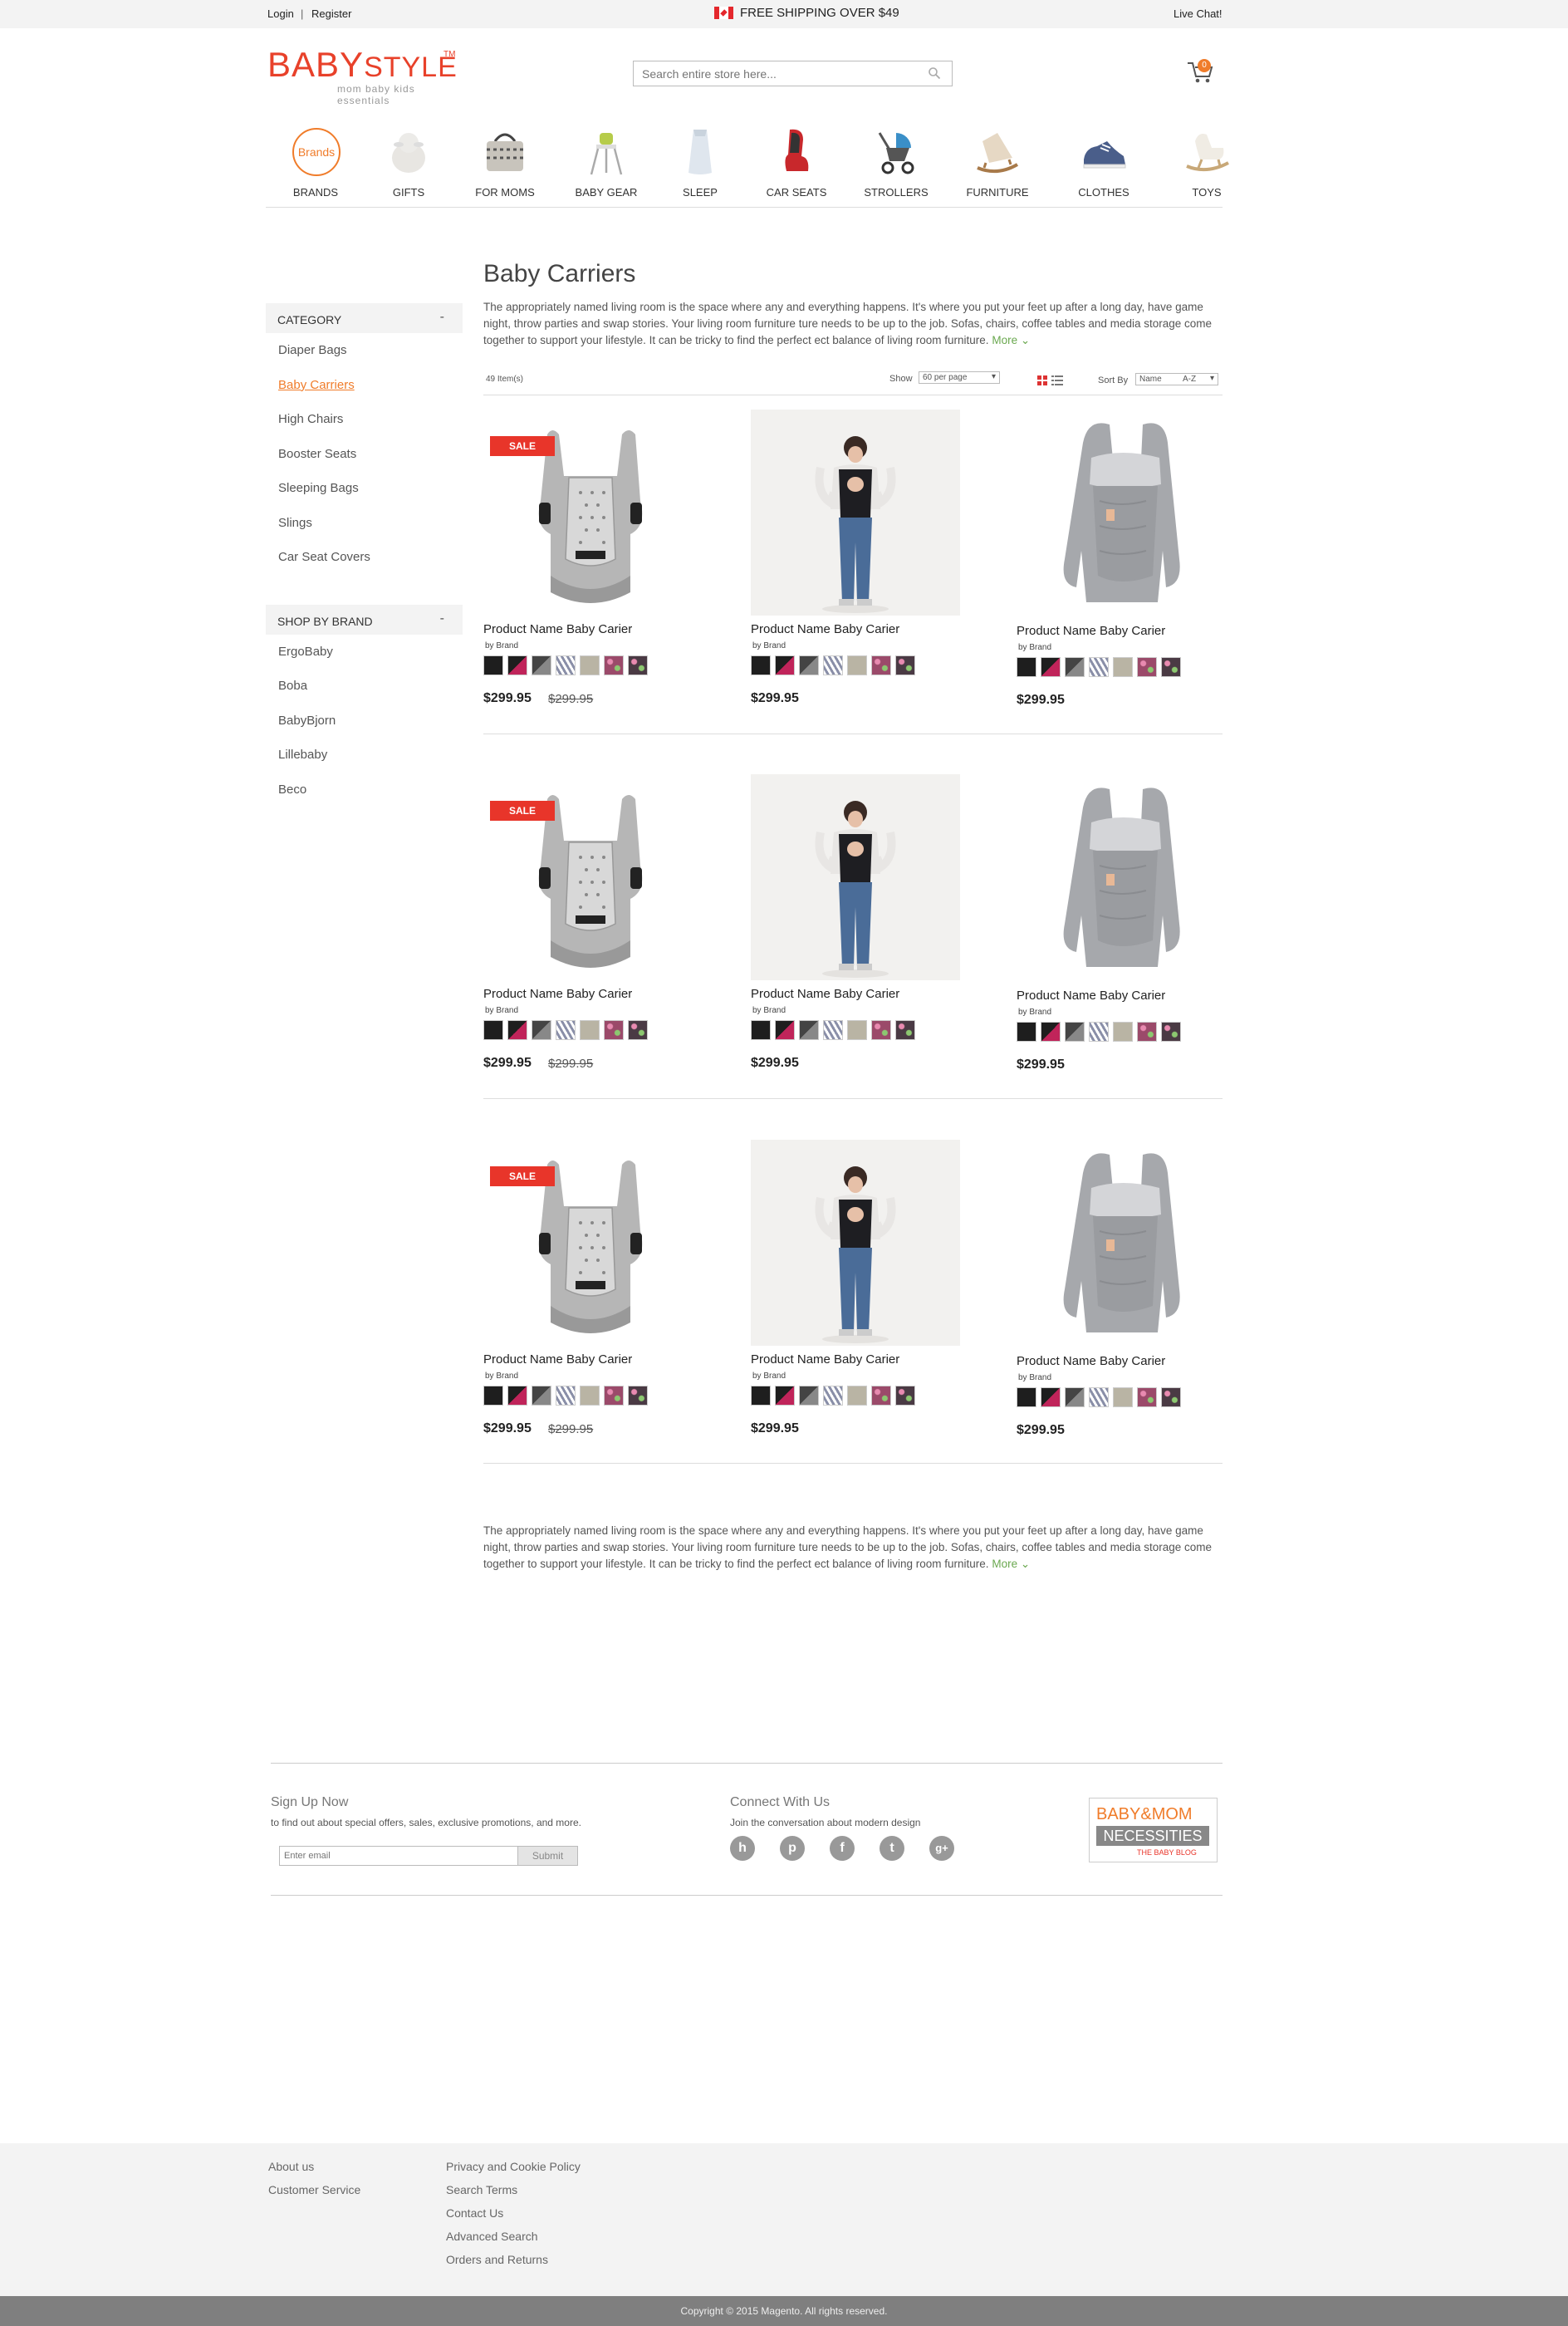 The image size is (1568, 2326). I want to click on grid-view-icon, so click(1042, 380).